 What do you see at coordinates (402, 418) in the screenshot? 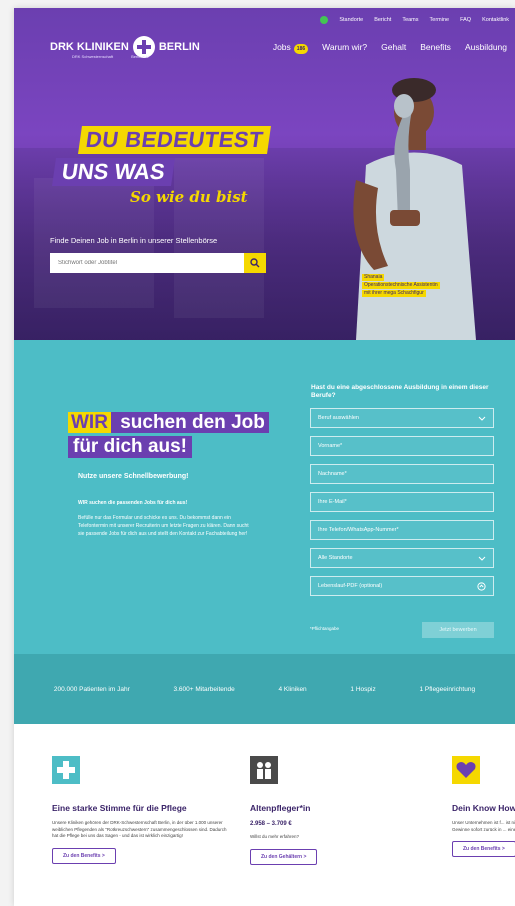
I see `profession-select: Beruf auswählen` at bounding box center [402, 418].